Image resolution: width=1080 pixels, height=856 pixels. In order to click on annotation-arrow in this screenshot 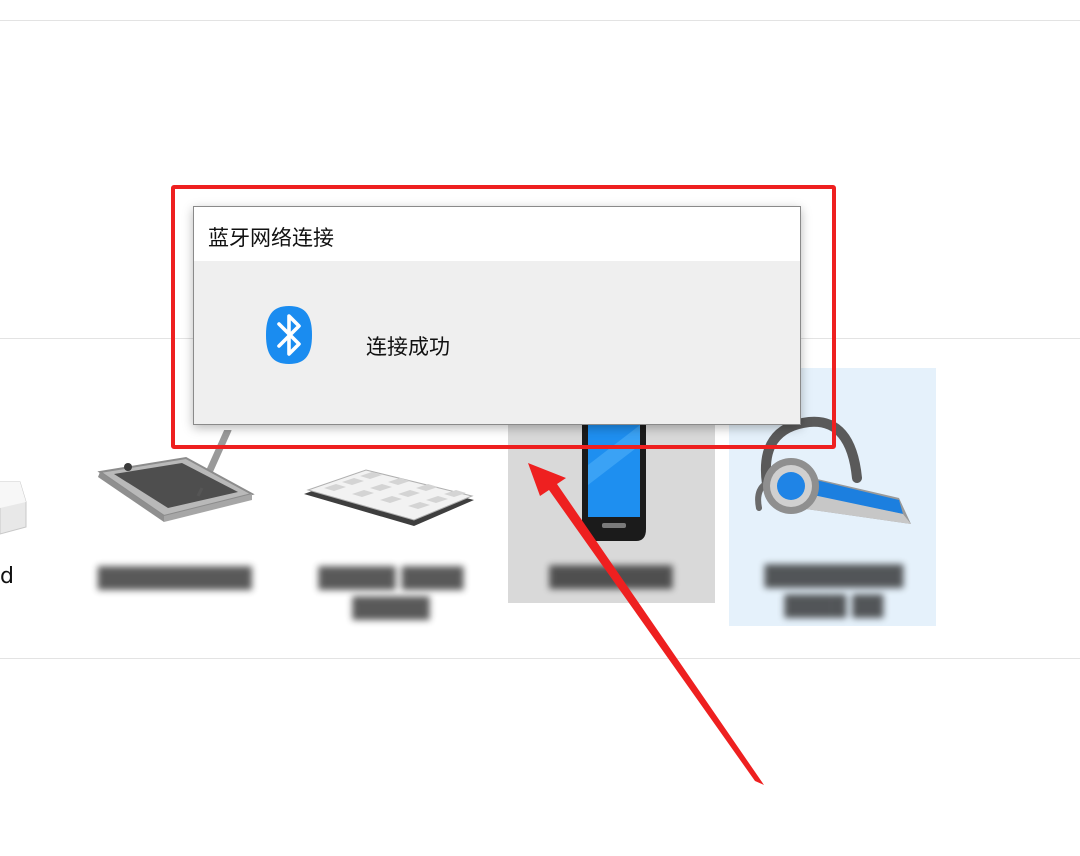, I will do `click(646, 624)`.